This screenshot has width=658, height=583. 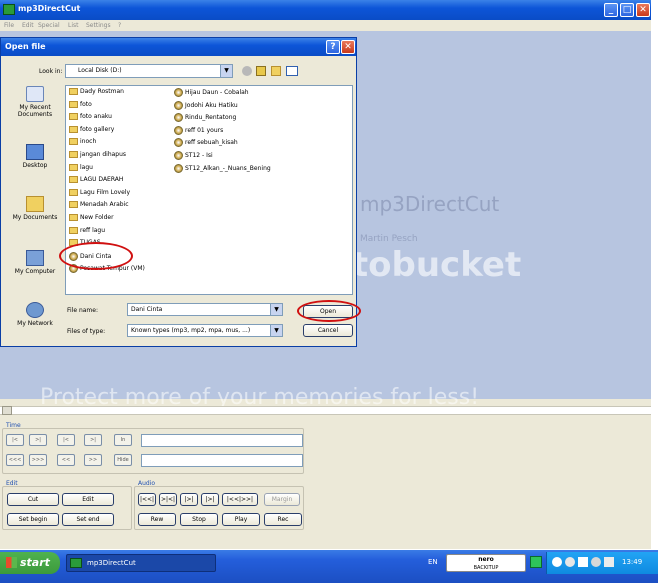 What do you see at coordinates (91, 219) in the screenshot?
I see `file-list-item: New Folder` at bounding box center [91, 219].